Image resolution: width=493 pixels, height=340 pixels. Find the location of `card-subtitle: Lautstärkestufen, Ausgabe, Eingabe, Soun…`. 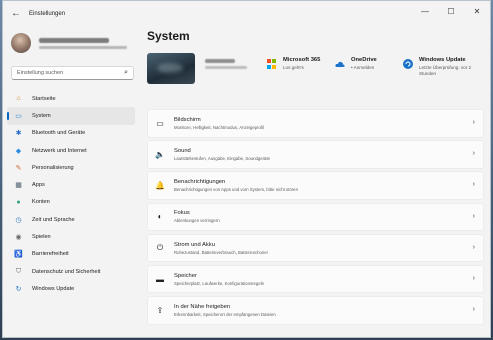

card-subtitle: Lautstärkestufen, Ausgabe, Eingabe, Soun… is located at coordinates (222, 158).